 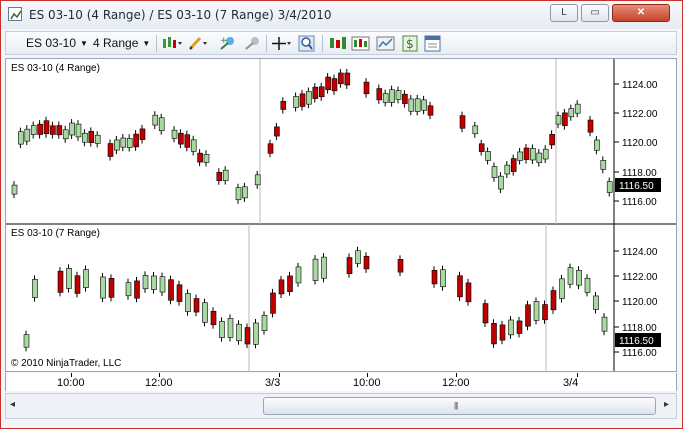 What do you see at coordinates (640, 277) in the screenshot?
I see `price-tick-label: 1122.00` at bounding box center [640, 277].